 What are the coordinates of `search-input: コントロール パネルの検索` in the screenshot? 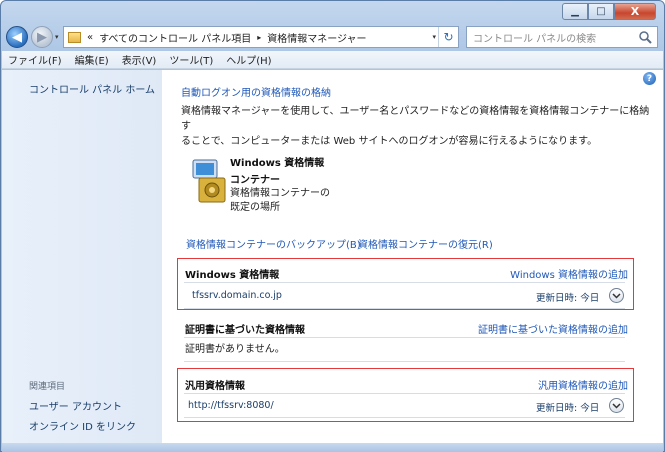 It's located at (562, 37).